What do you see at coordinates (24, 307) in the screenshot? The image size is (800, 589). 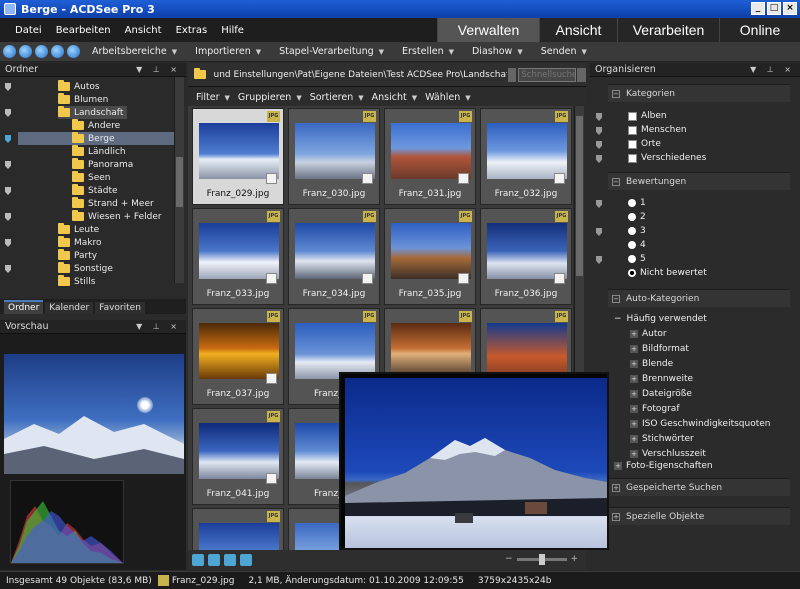 I see `tab-ordner: Ordner` at bounding box center [24, 307].